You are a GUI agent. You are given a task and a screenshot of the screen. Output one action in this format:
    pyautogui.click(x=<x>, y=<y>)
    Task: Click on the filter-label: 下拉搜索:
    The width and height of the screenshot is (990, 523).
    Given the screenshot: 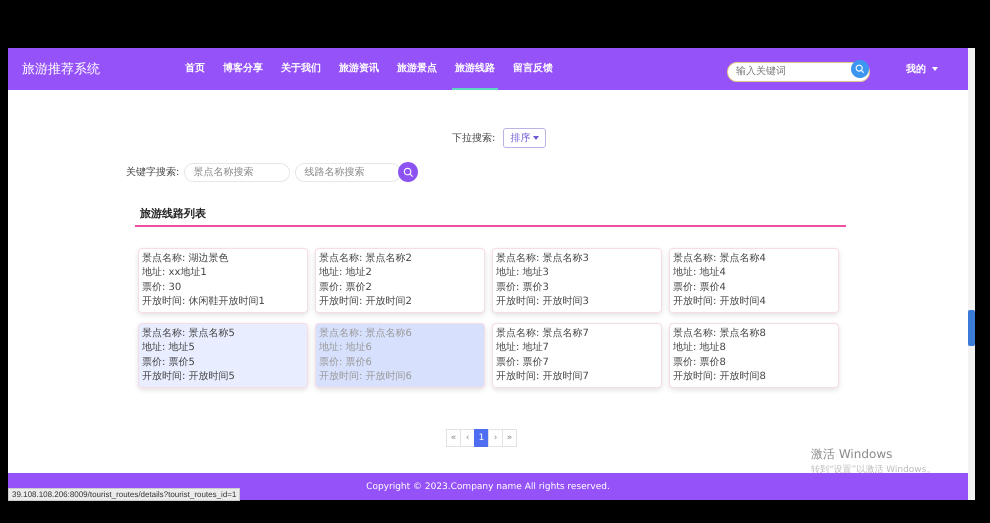 What is the action you would take?
    pyautogui.click(x=474, y=138)
    